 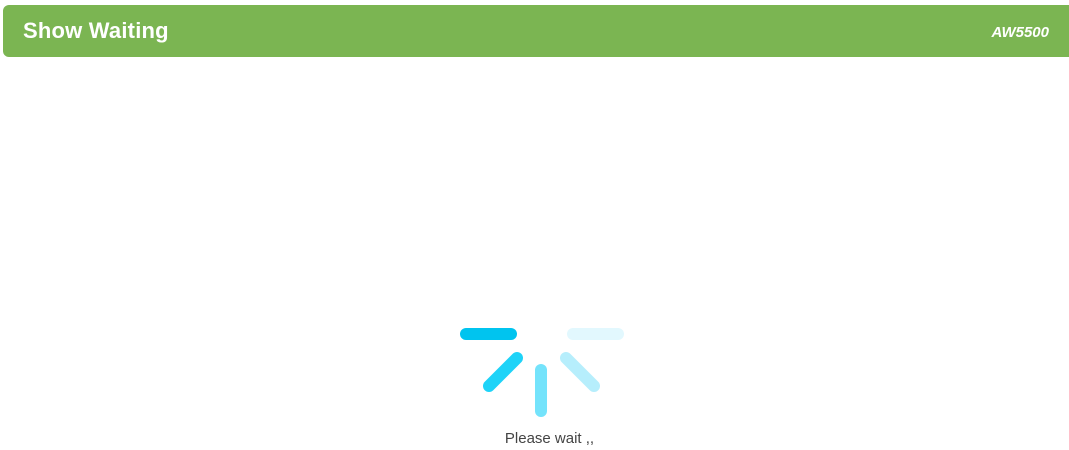 I want to click on loading-spinner-icon, so click(x=542, y=372).